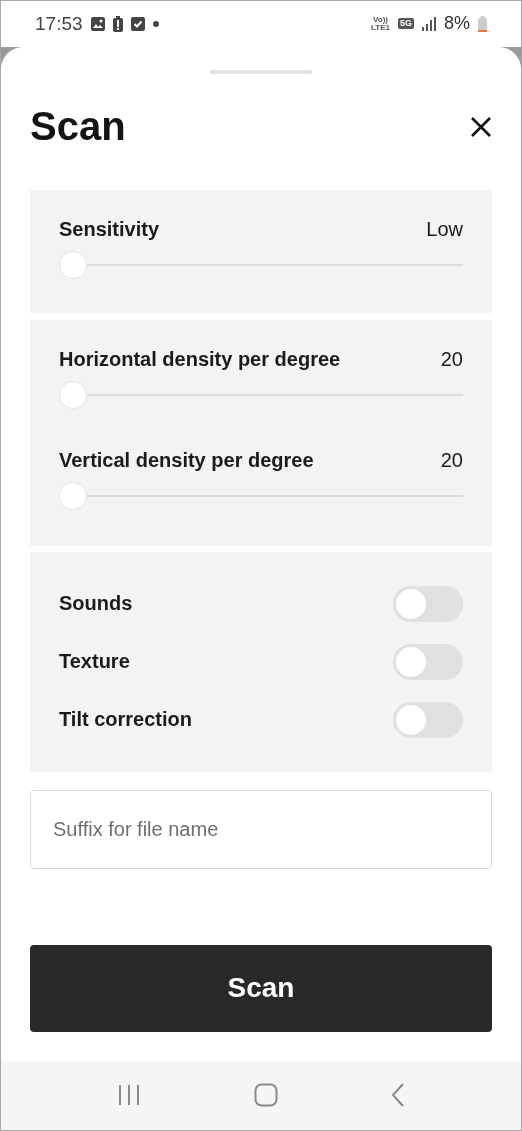  I want to click on signal-icon, so click(429, 23).